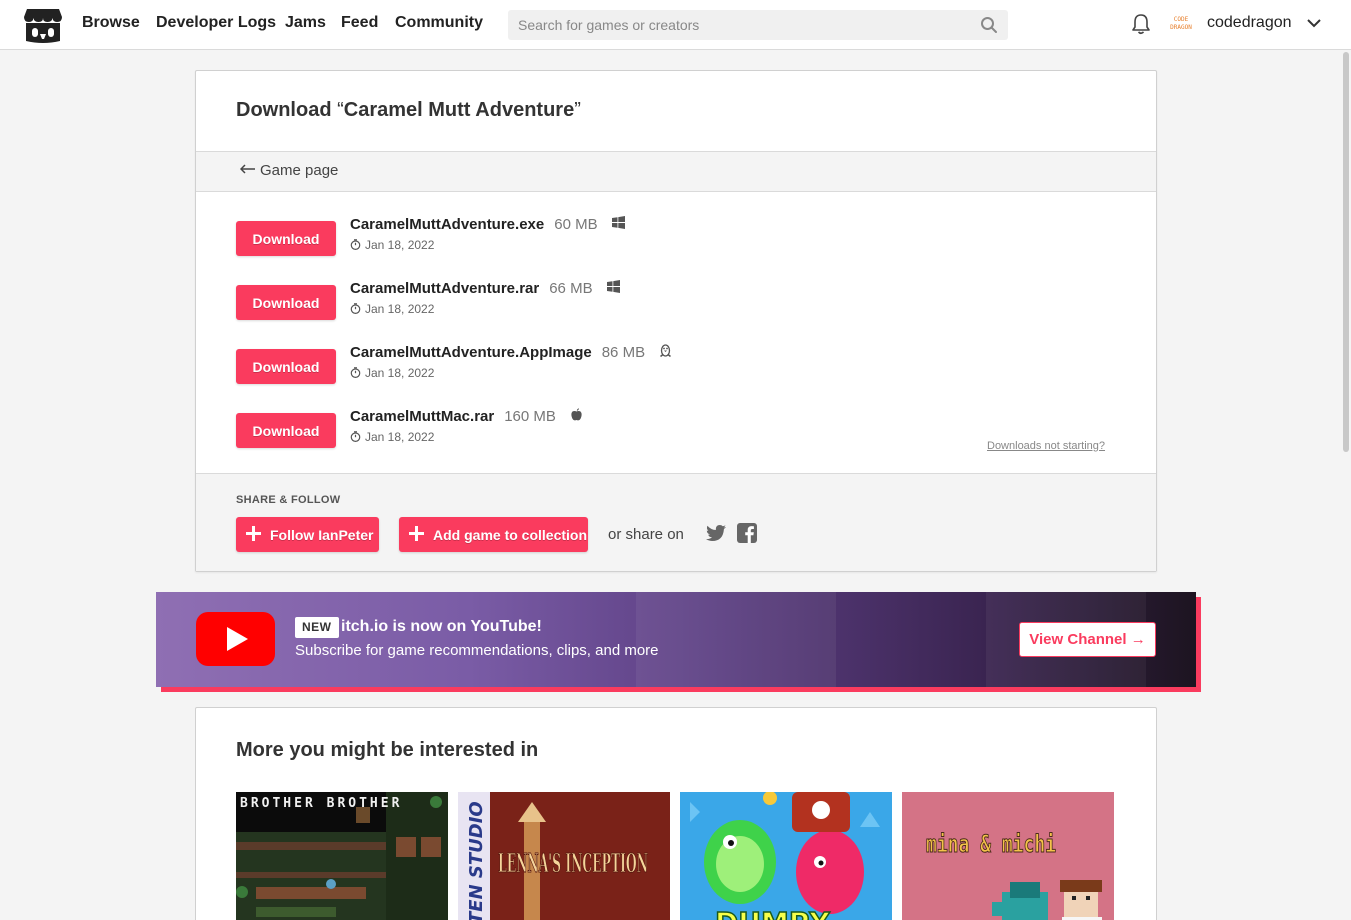  What do you see at coordinates (1087, 639) in the screenshot?
I see `view-channel-button: View Channel →` at bounding box center [1087, 639].